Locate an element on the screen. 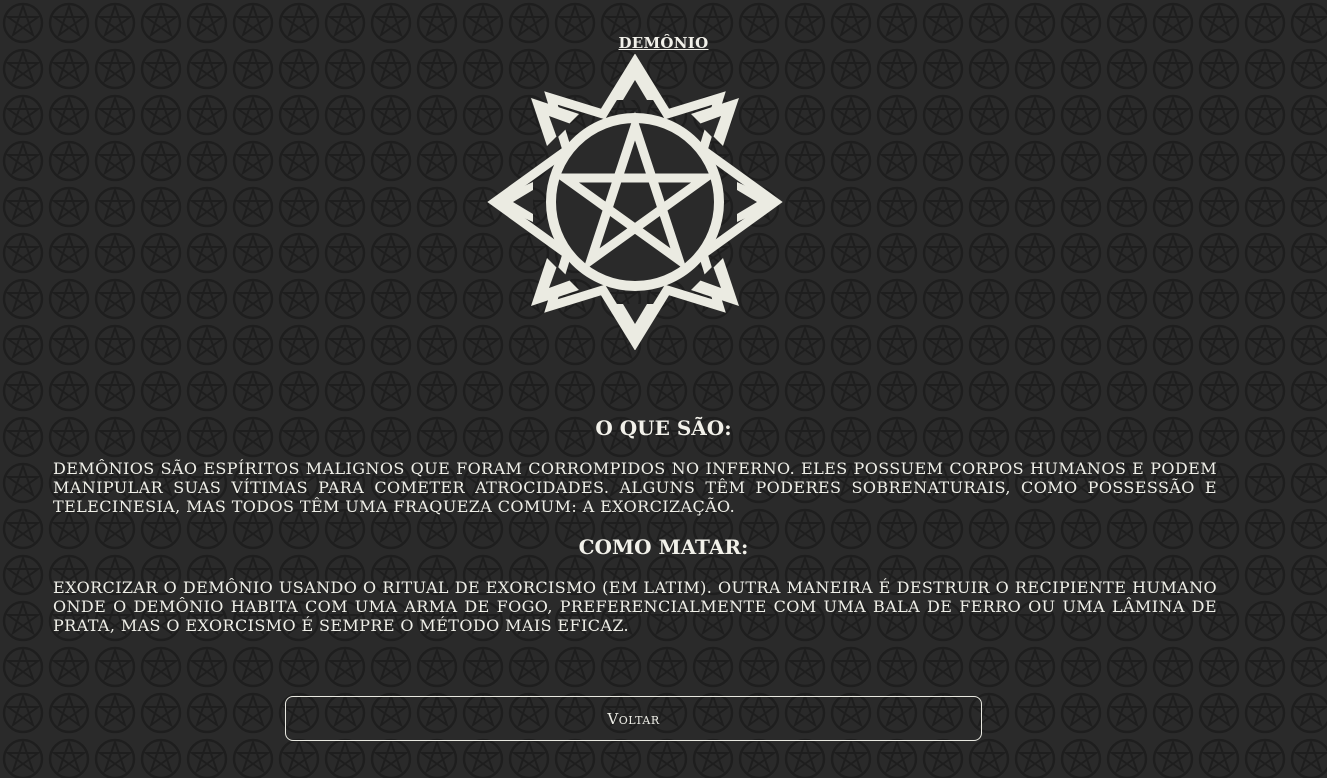 This screenshot has height=778, width=1327. section-heading-how-to-kill: COMO MATAR: is located at coordinates (663, 547).